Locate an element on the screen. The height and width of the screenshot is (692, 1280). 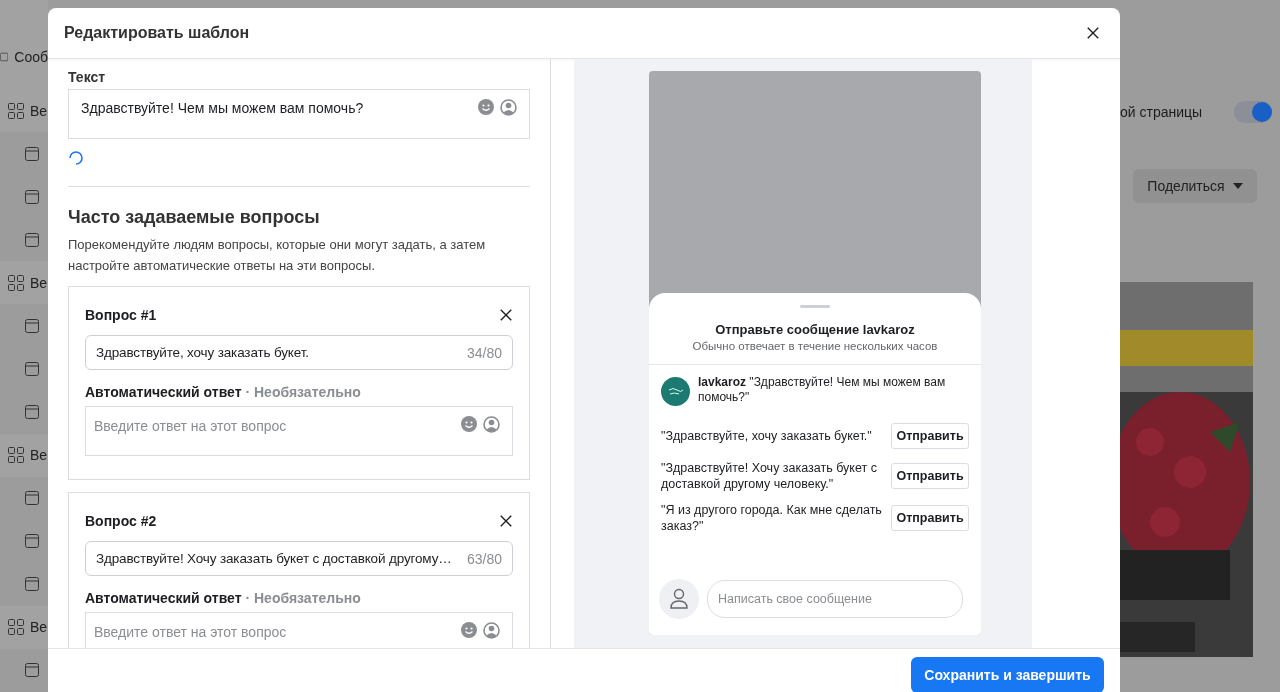
question-field: Здравствуйте! Хочу заказать букет с доставкой другому… 63/80 is located at coordinates (299, 558).